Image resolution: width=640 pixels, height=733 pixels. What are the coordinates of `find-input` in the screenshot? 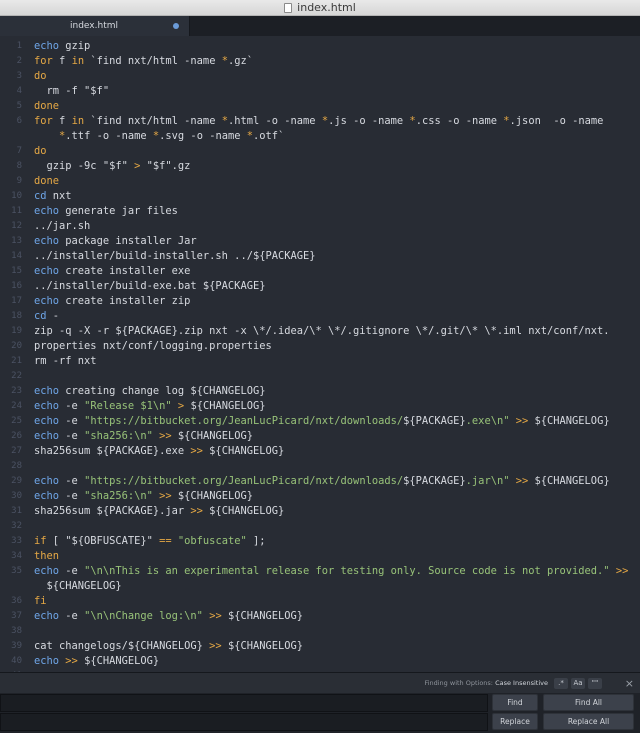 It's located at (244, 703).